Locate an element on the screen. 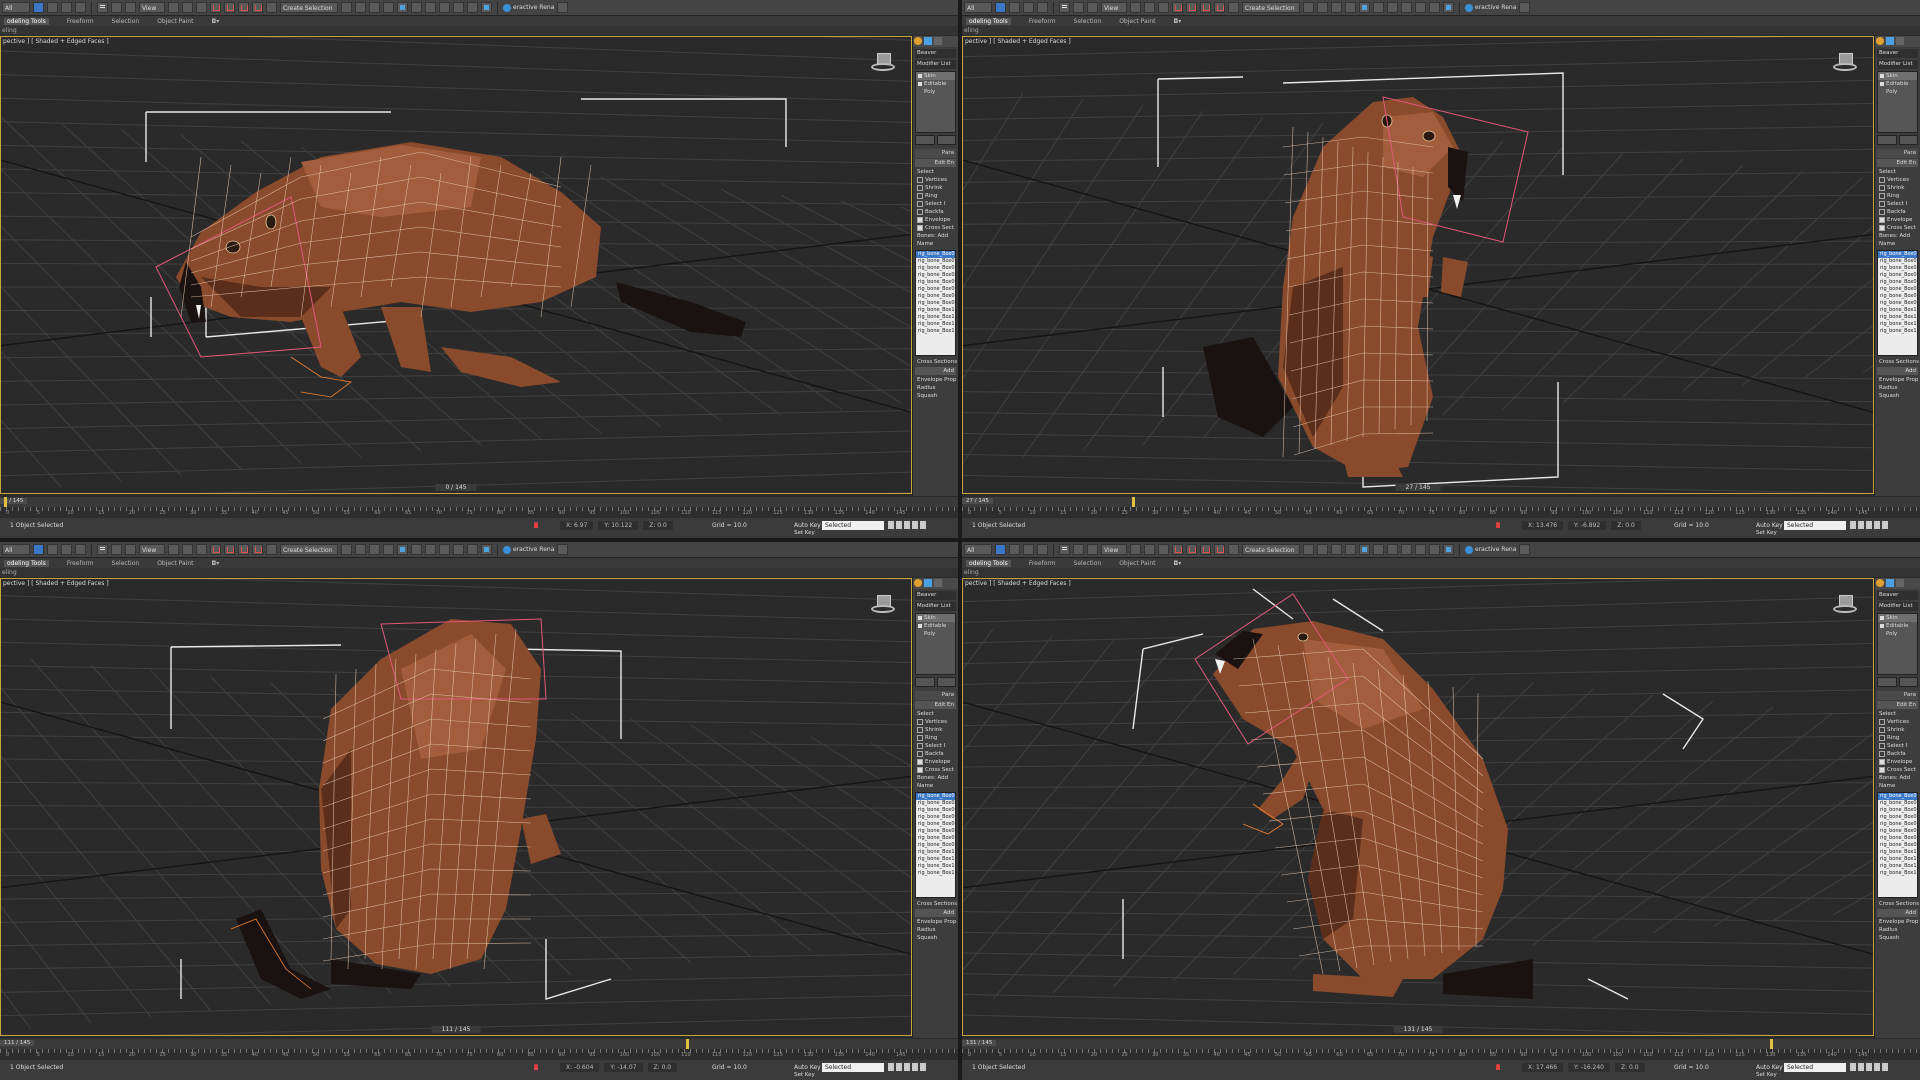 This screenshot has height=1080, width=1920. align-icon is located at coordinates (360, 549).